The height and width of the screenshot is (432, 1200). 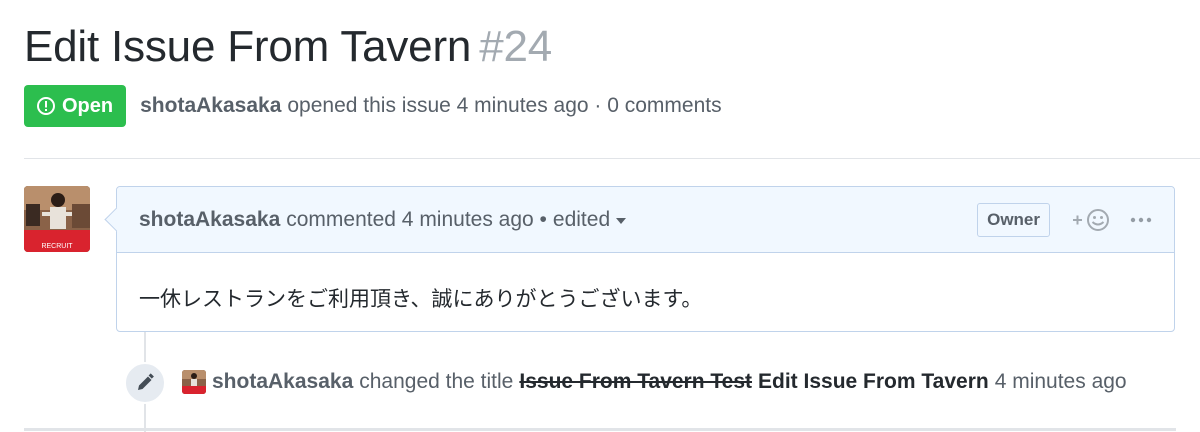 I want to click on smiley-plus-icon, so click(x=1091, y=220).